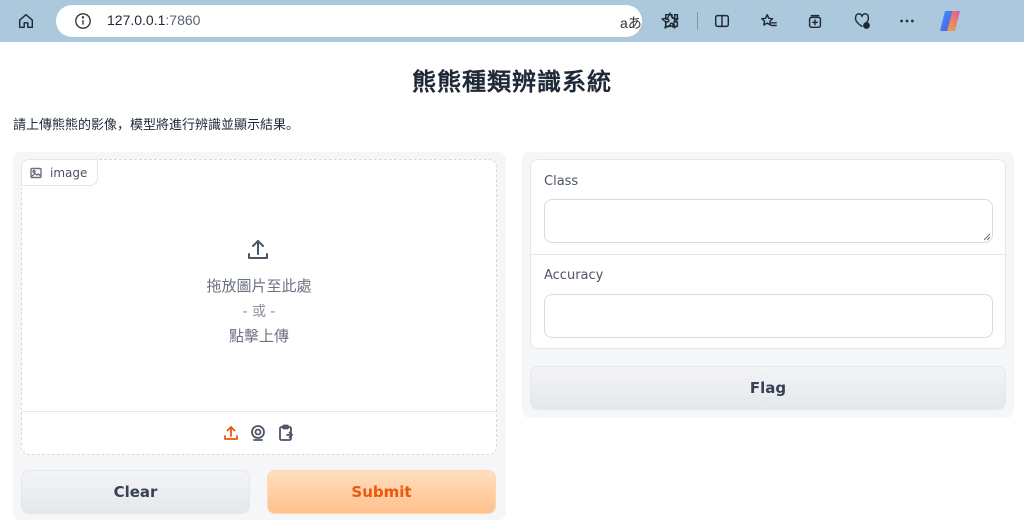  What do you see at coordinates (26, 21) in the screenshot?
I see `home-icon` at bounding box center [26, 21].